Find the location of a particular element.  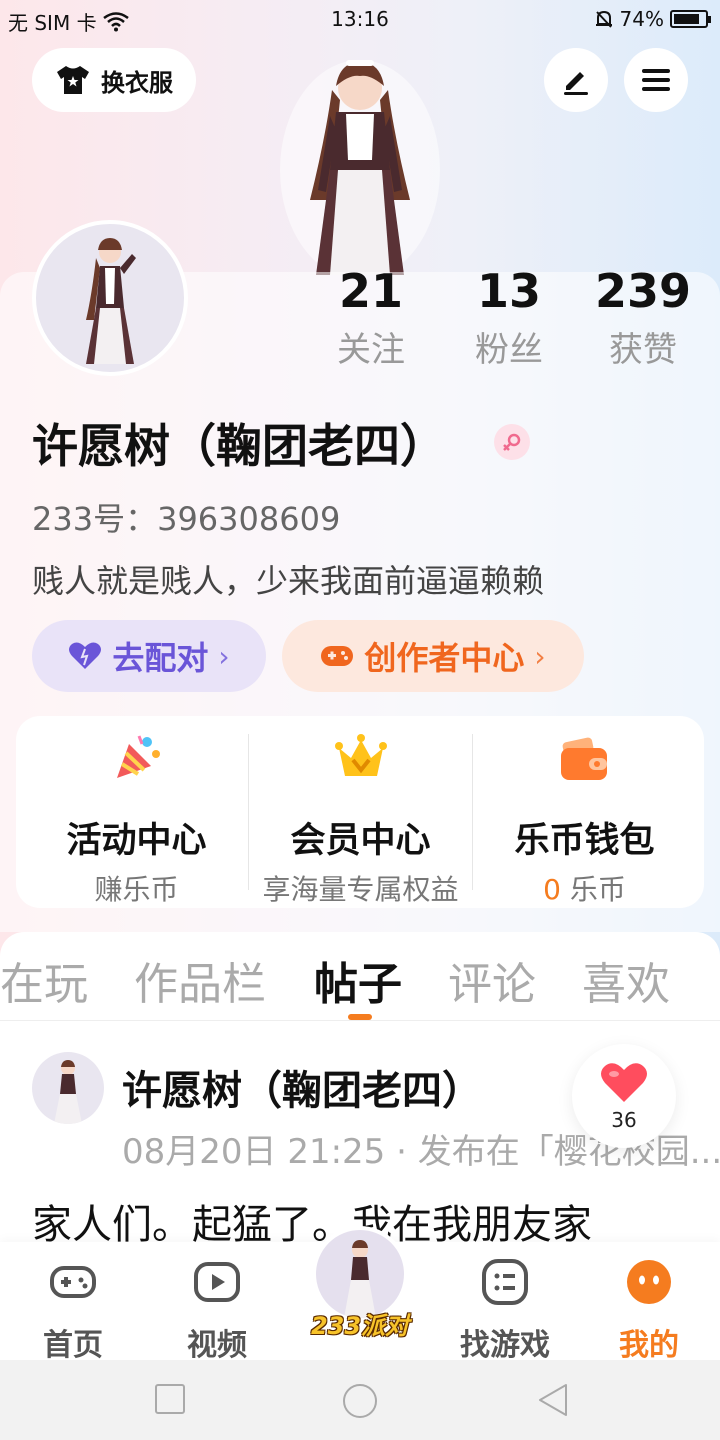

match-button: 去配对 › is located at coordinates (149, 656).